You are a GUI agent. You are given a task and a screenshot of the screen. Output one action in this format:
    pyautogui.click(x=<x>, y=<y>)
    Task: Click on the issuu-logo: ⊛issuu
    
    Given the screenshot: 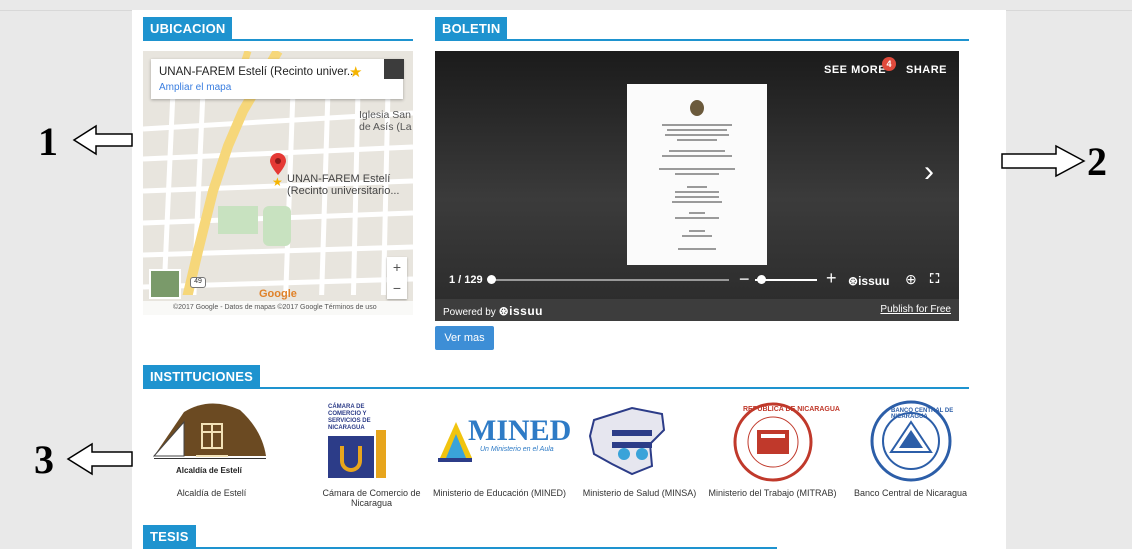 What is the action you would take?
    pyautogui.click(x=868, y=281)
    